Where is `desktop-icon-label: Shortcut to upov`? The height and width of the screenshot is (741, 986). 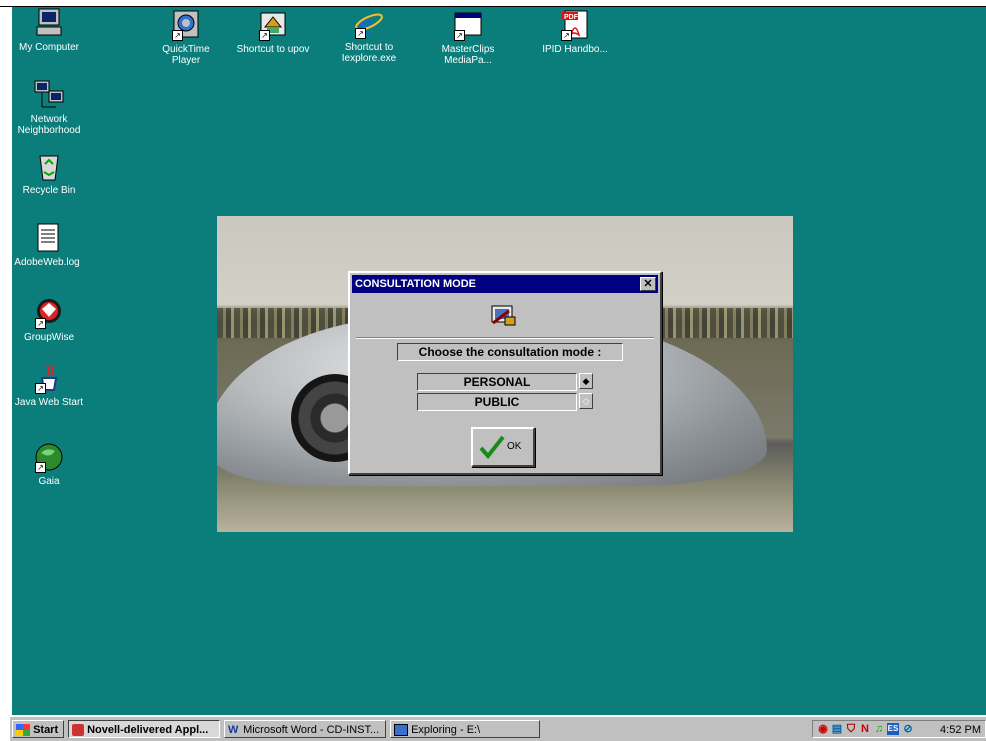
desktop-icon-label: Shortcut to upov is located at coordinates (273, 49).